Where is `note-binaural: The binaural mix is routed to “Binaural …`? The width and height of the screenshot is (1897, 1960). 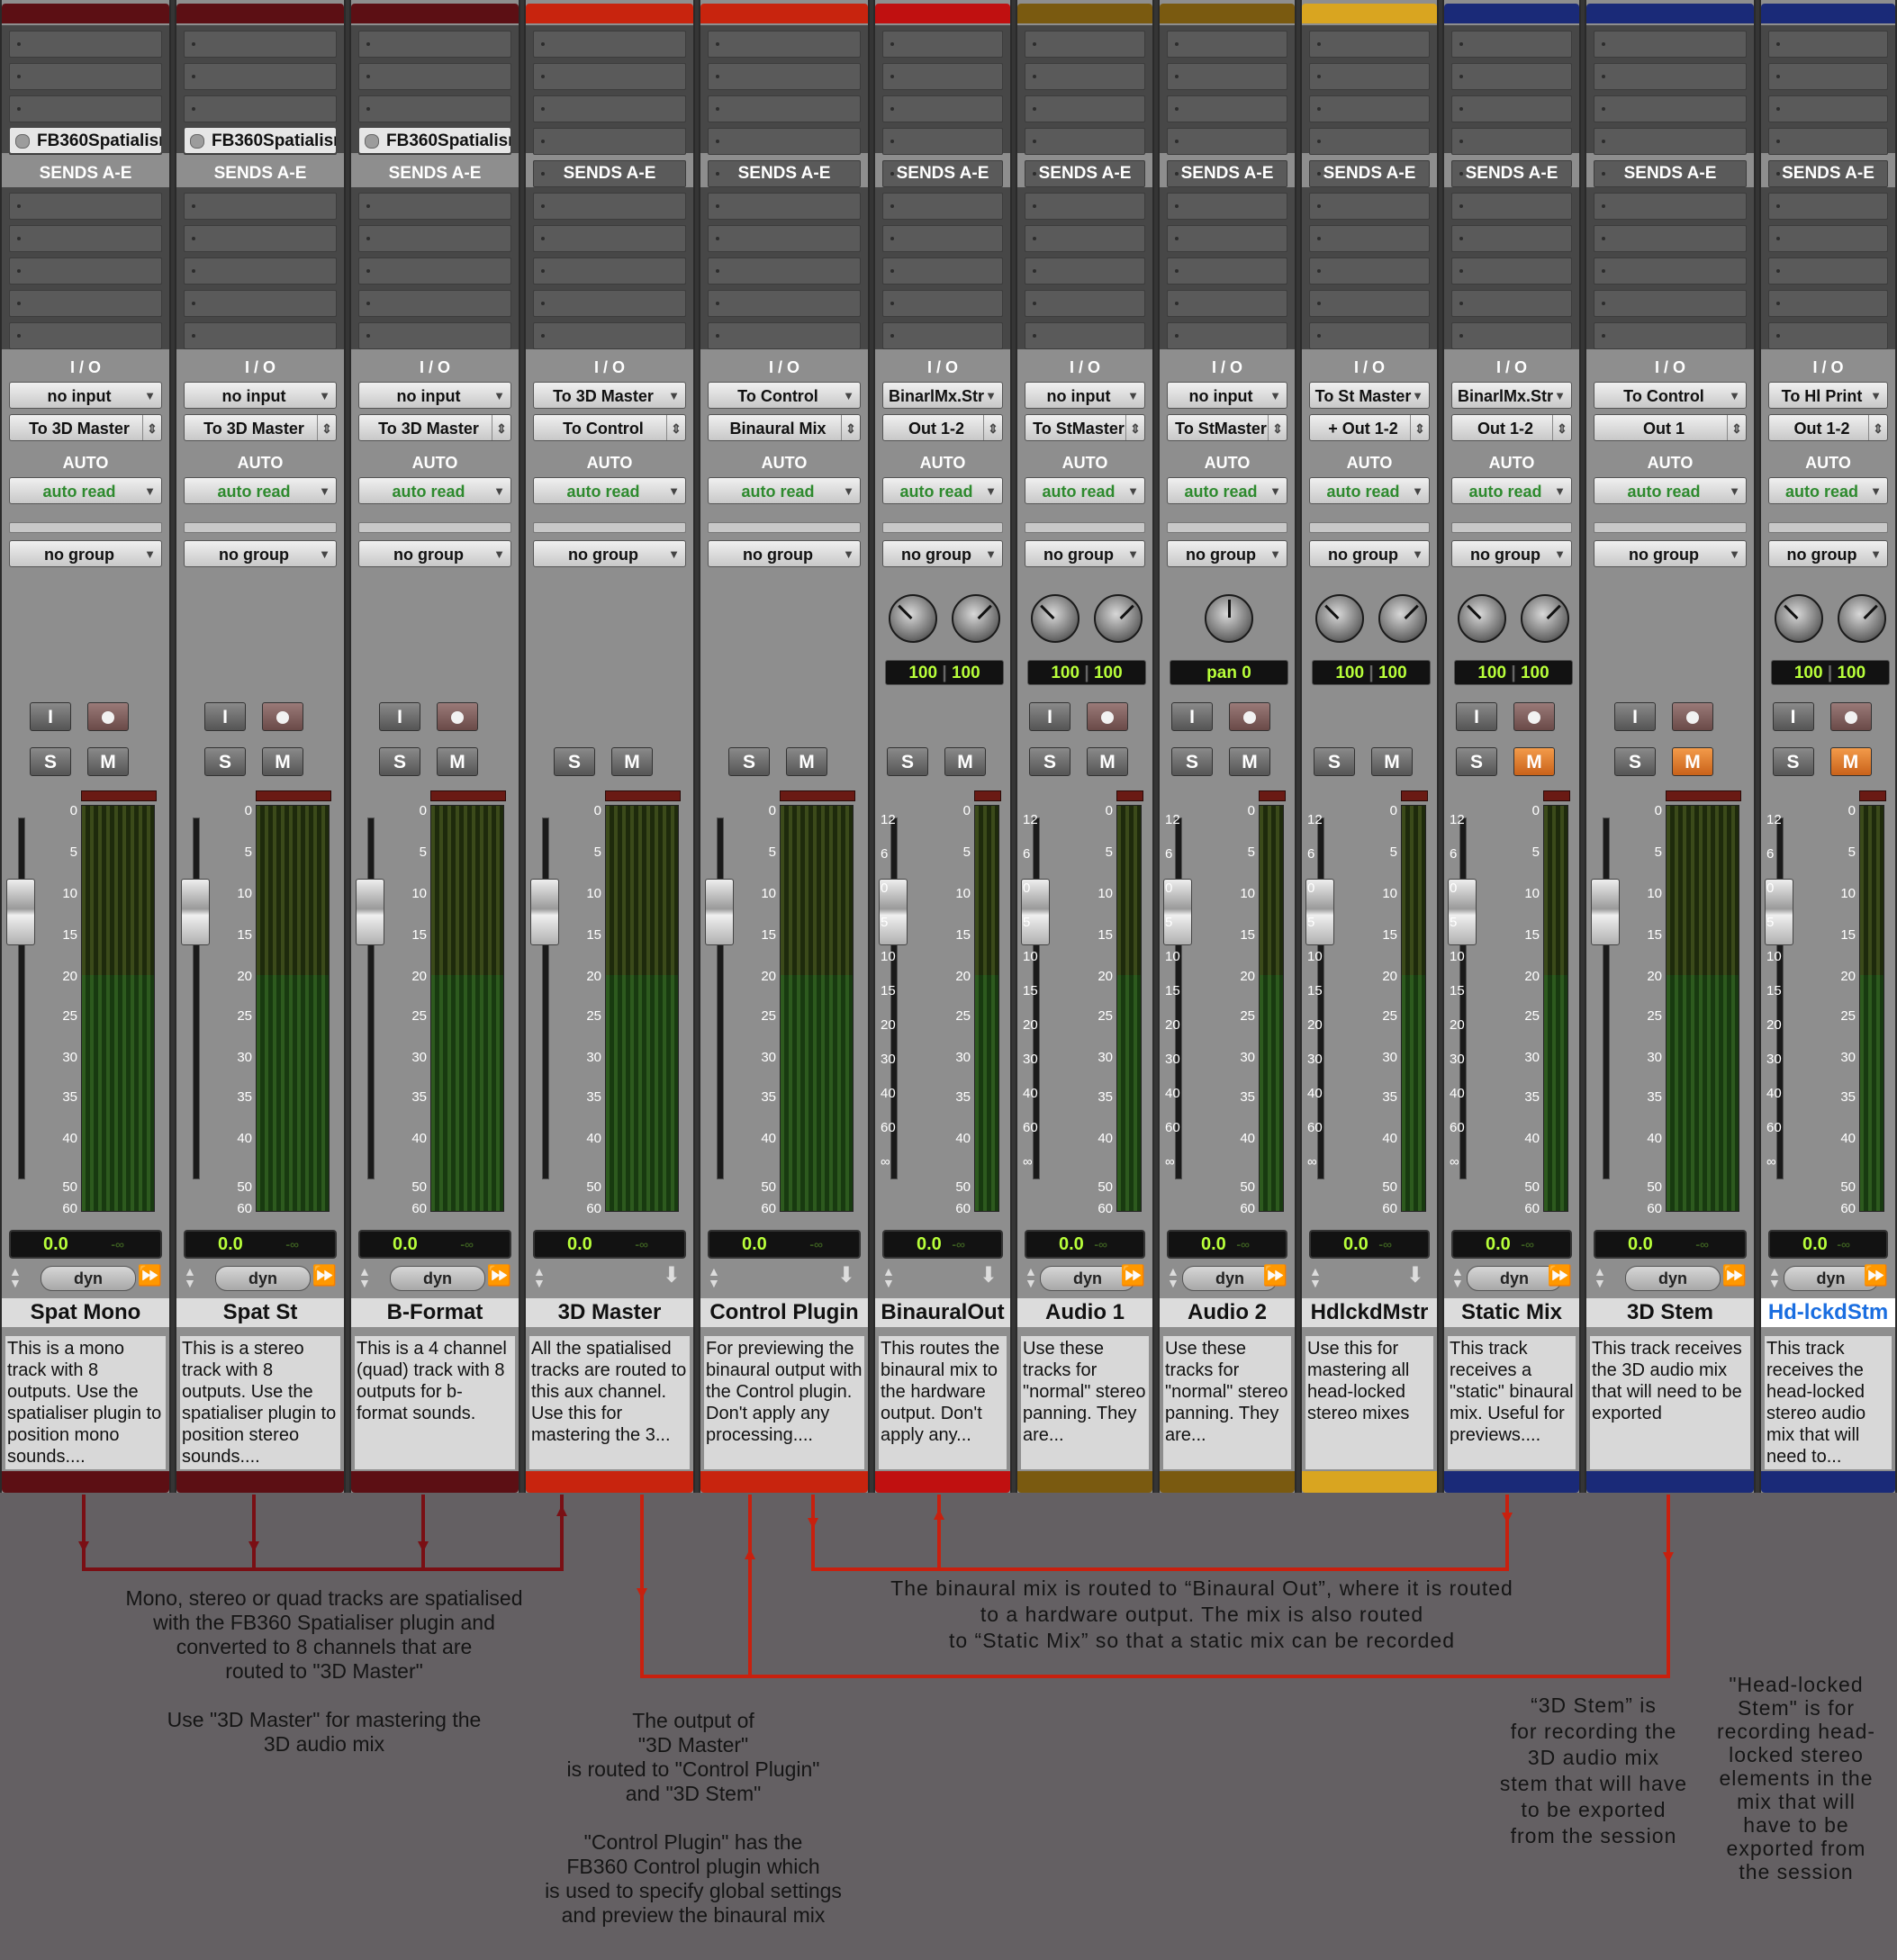
note-binaural: The binaural mix is routed to “Binaural … is located at coordinates (1201, 1614).